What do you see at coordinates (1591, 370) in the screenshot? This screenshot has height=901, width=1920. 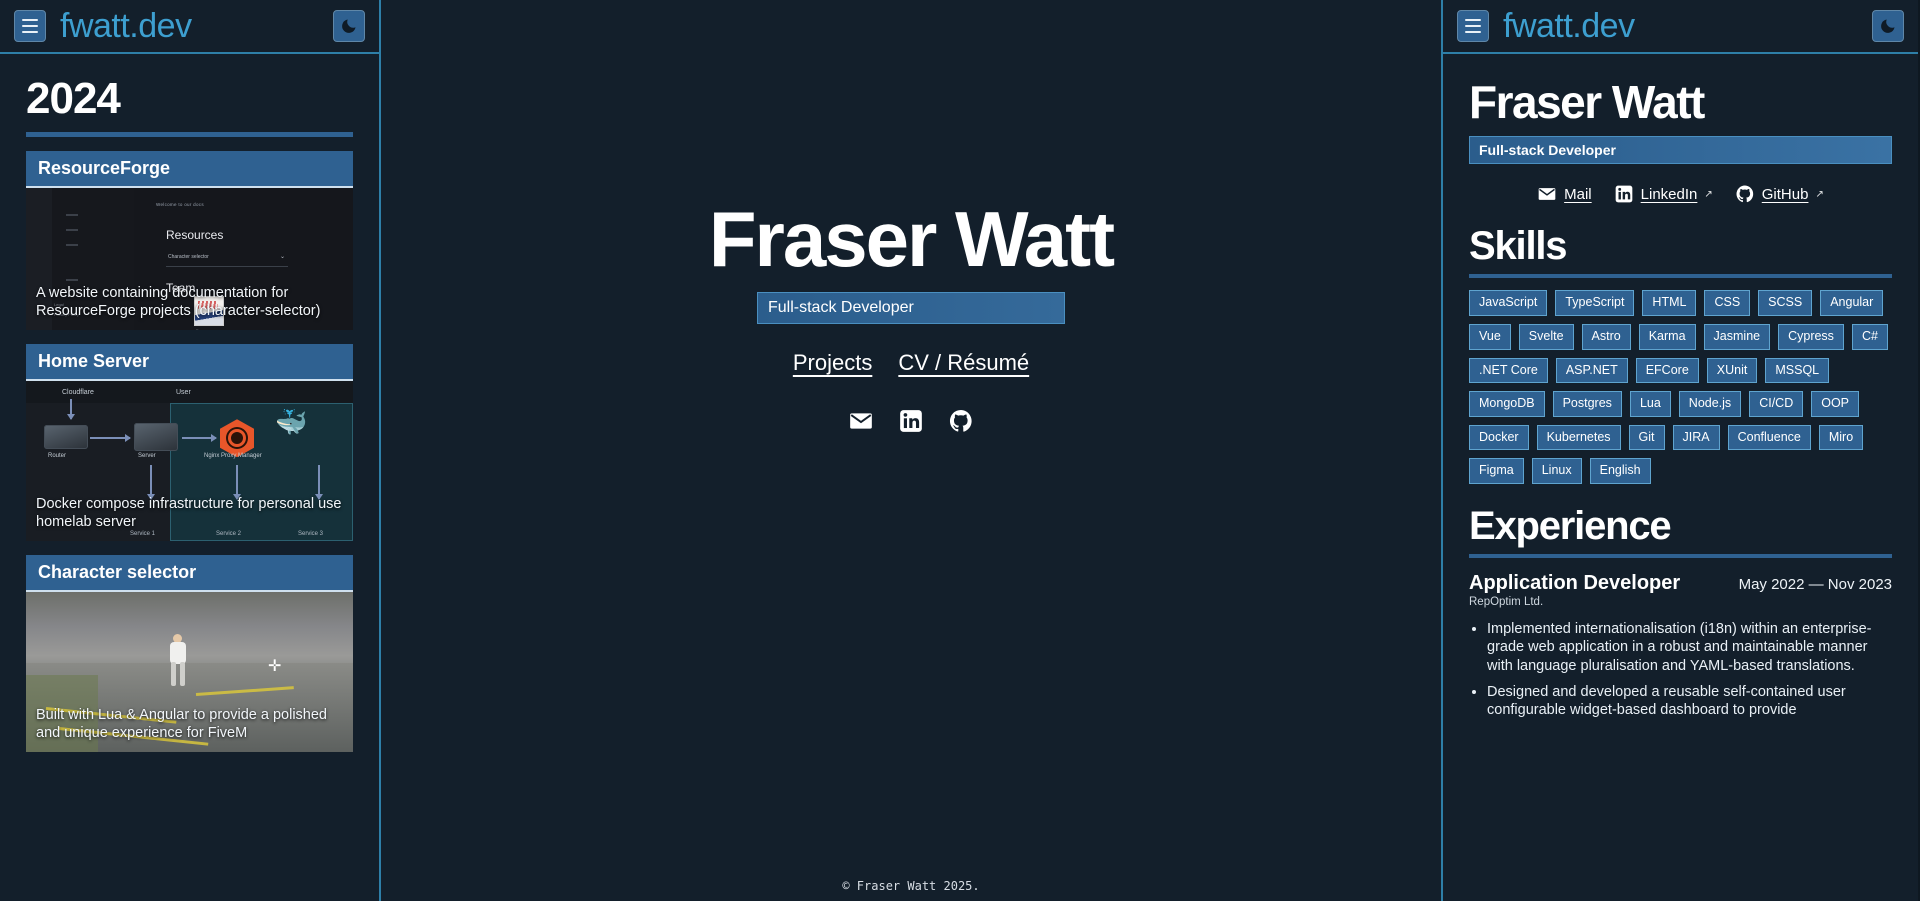 I see `skill-tag: ASP.NET` at bounding box center [1591, 370].